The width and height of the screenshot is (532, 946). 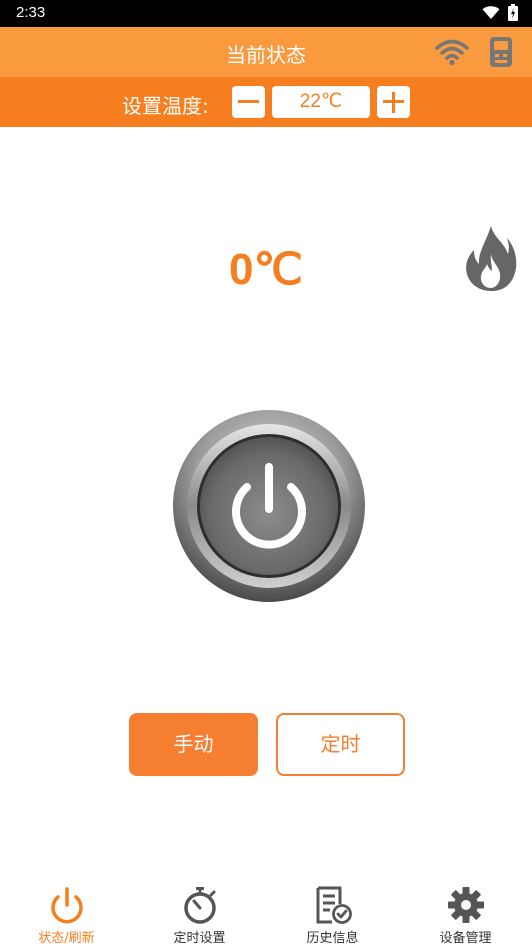 I want to click on stopwatch-icon, so click(x=200, y=905).